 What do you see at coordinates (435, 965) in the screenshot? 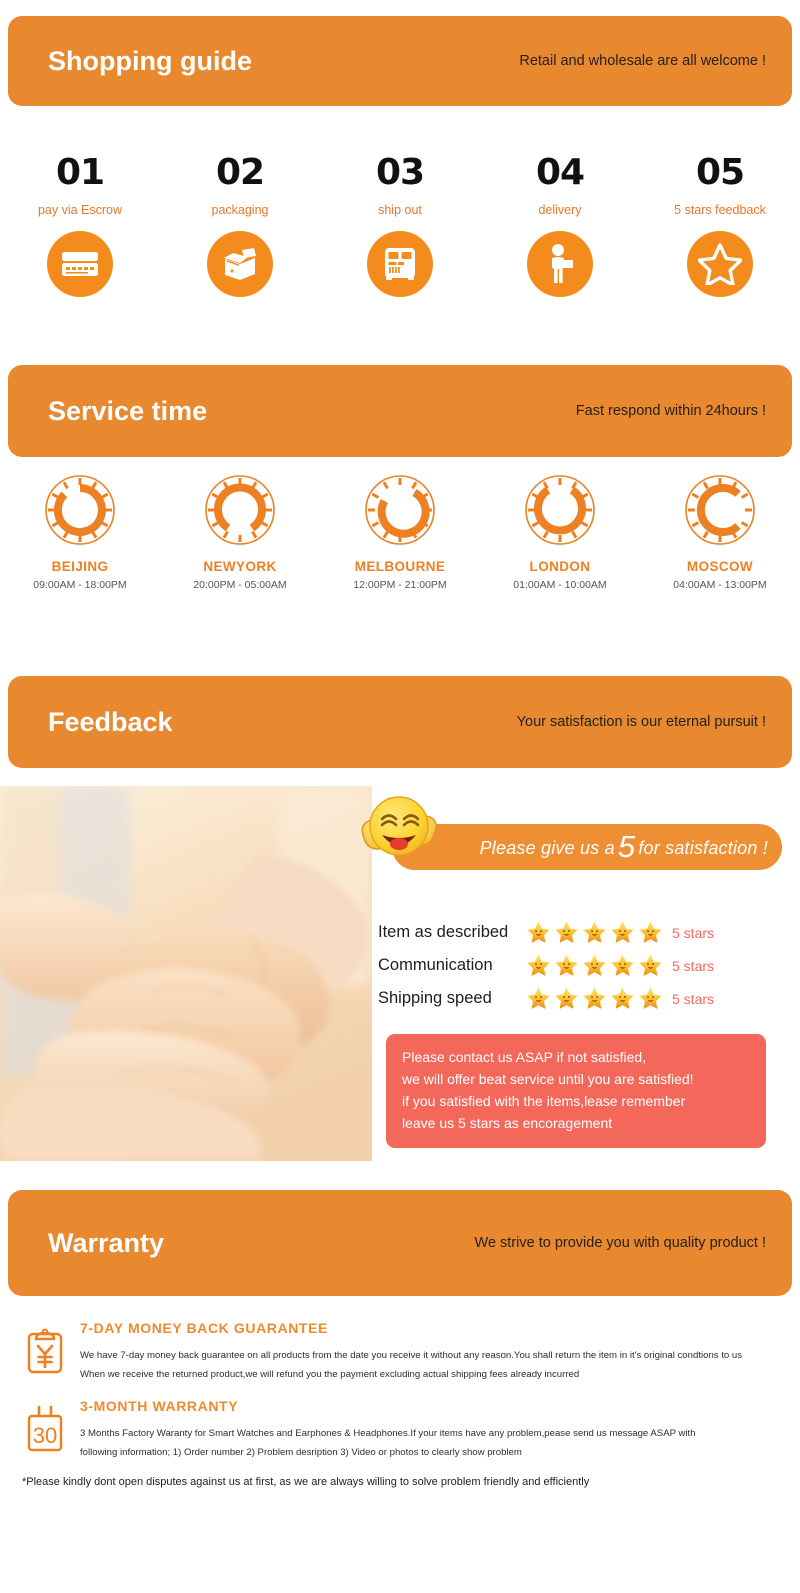
I see `rating-label: Communication` at bounding box center [435, 965].